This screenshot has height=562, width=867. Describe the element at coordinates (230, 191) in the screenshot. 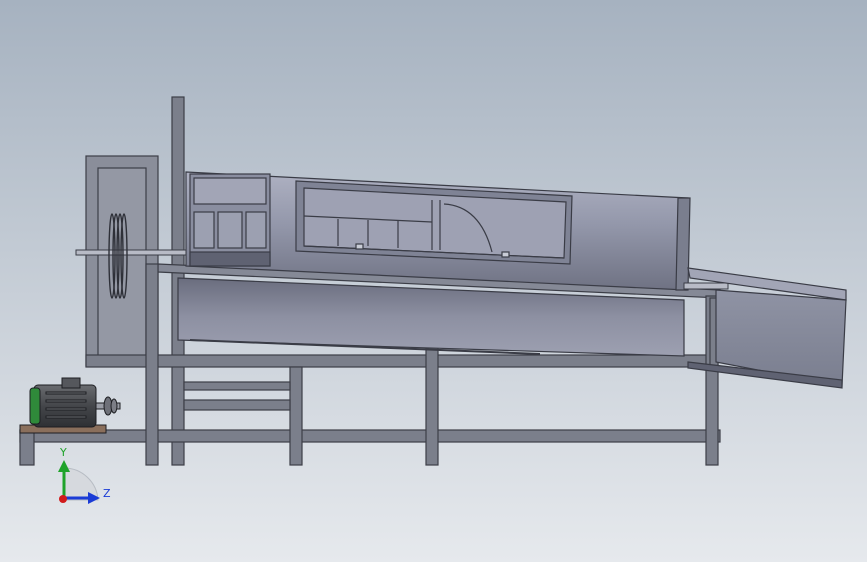

I see `feed-hopper-top` at that location.